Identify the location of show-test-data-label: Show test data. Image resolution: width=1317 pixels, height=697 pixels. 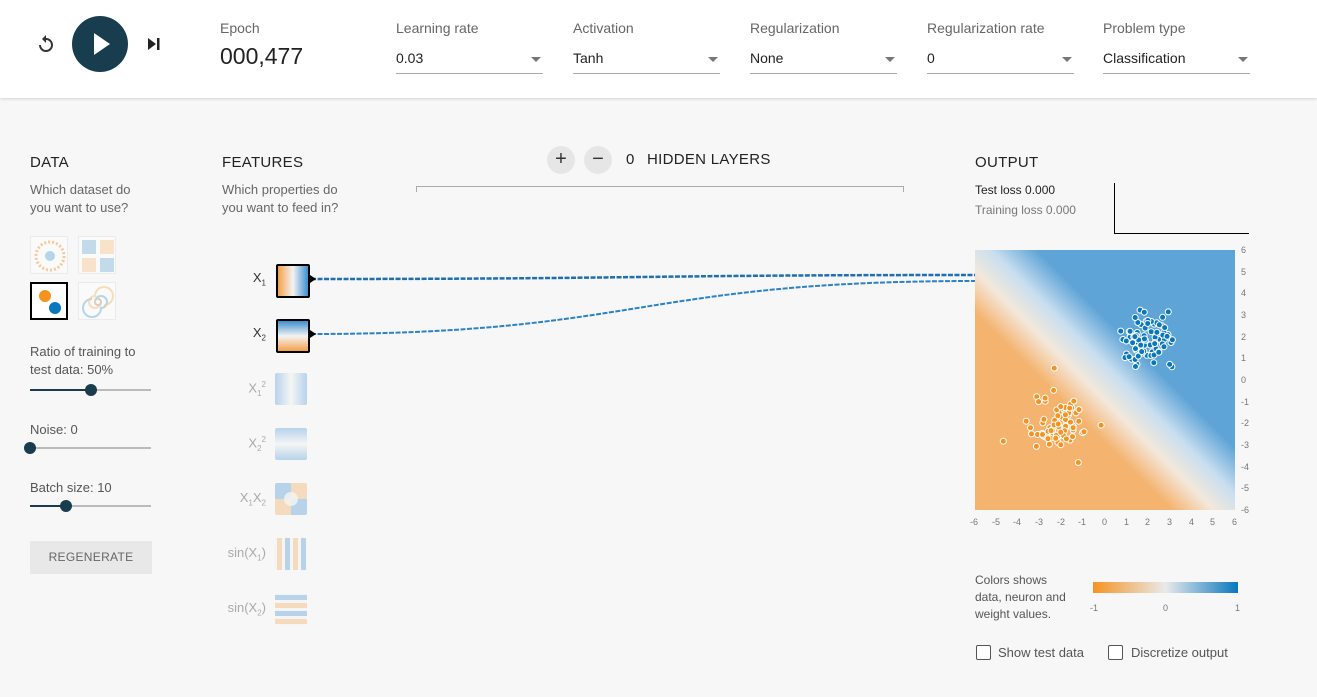
(1041, 652).